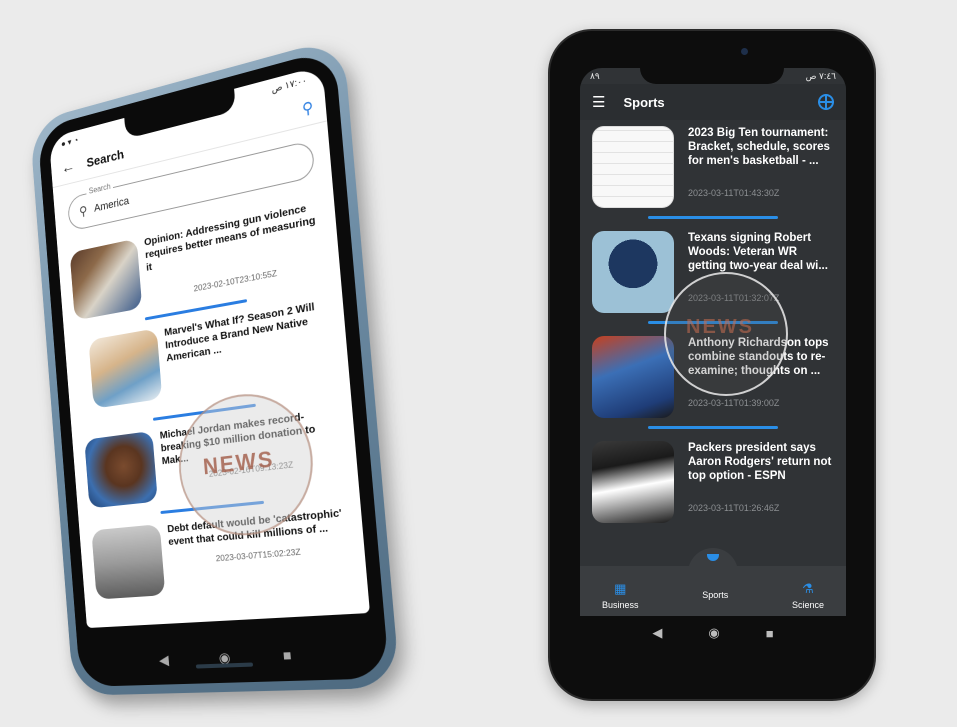 Image resolution: width=957 pixels, height=727 pixels. I want to click on back-arrow-icon: ←, so click(68, 168).